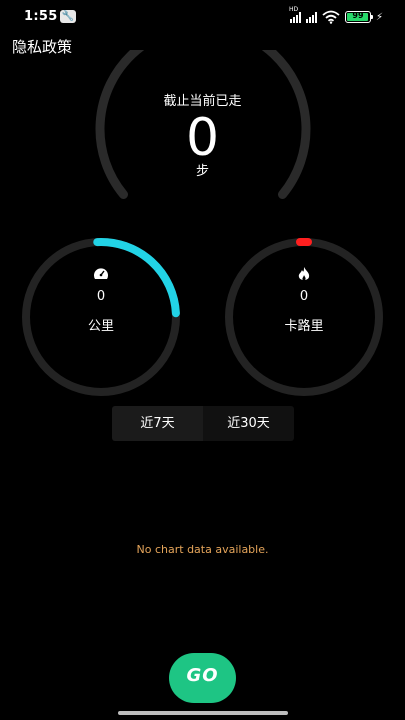 The image size is (405, 720). I want to click on cellular-signal-icon: HD, so click(295, 14).